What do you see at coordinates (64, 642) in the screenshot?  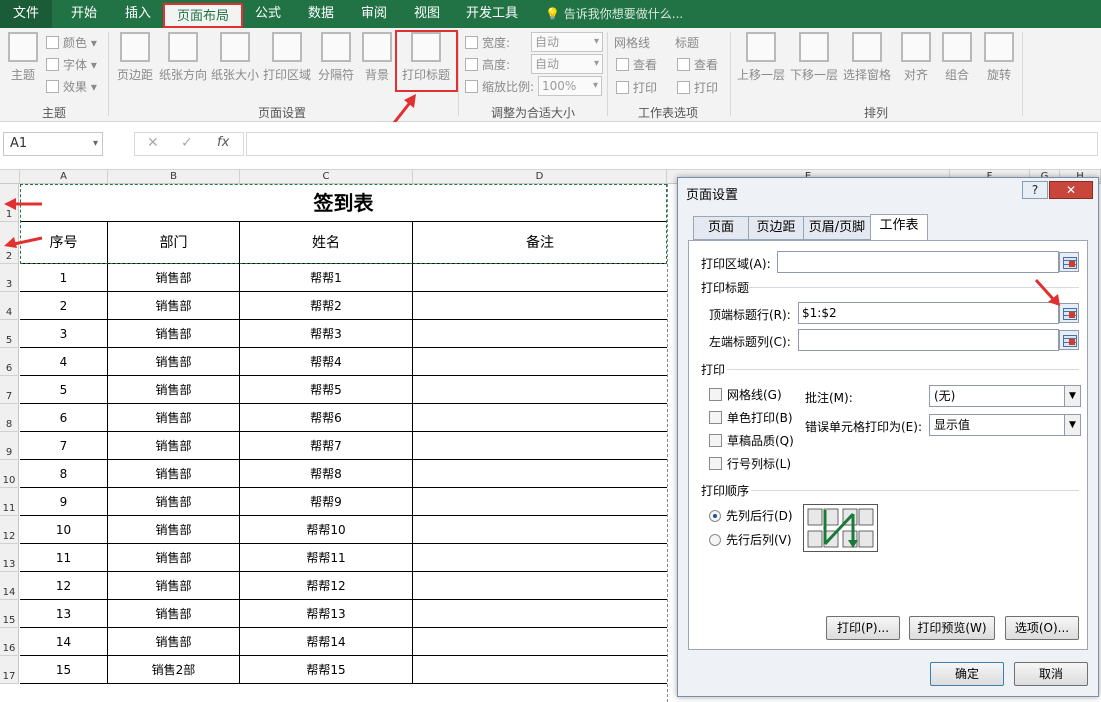 I see `table-cell: 14` at bounding box center [64, 642].